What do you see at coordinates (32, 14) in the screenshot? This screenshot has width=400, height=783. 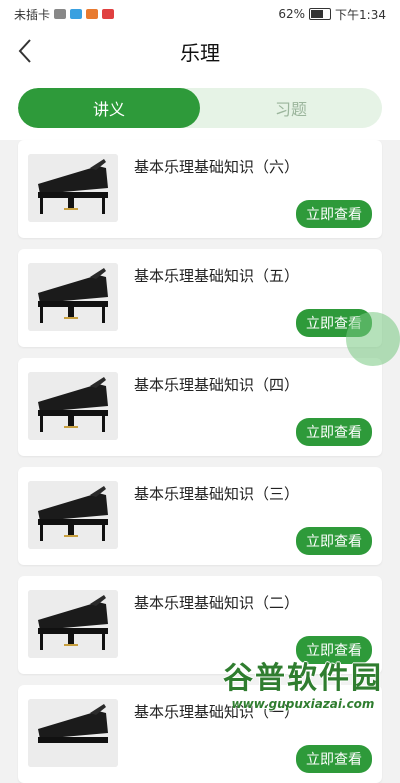 I see `sim-status-text: 未插卡` at bounding box center [32, 14].